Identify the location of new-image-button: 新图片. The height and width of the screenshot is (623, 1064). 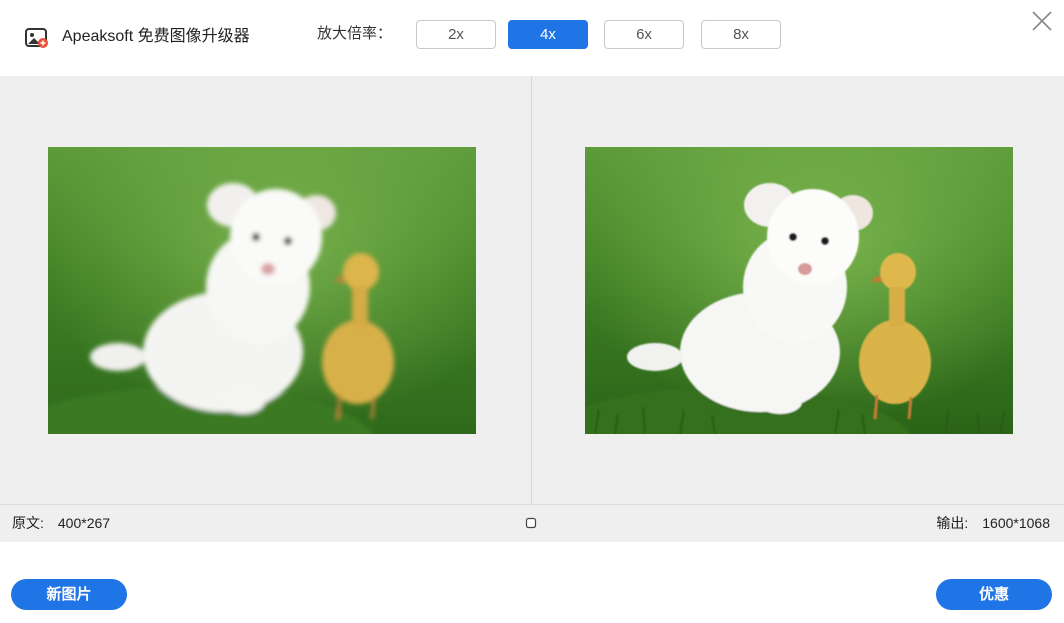
(69, 594).